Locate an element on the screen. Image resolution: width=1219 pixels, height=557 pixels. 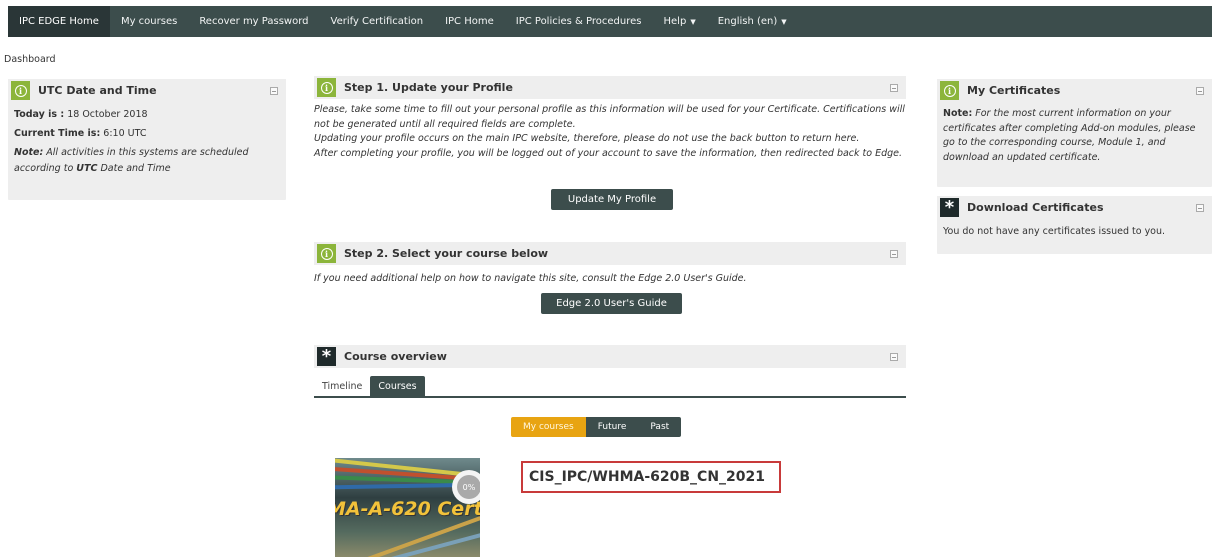
filter-past: Past is located at coordinates (660, 427).